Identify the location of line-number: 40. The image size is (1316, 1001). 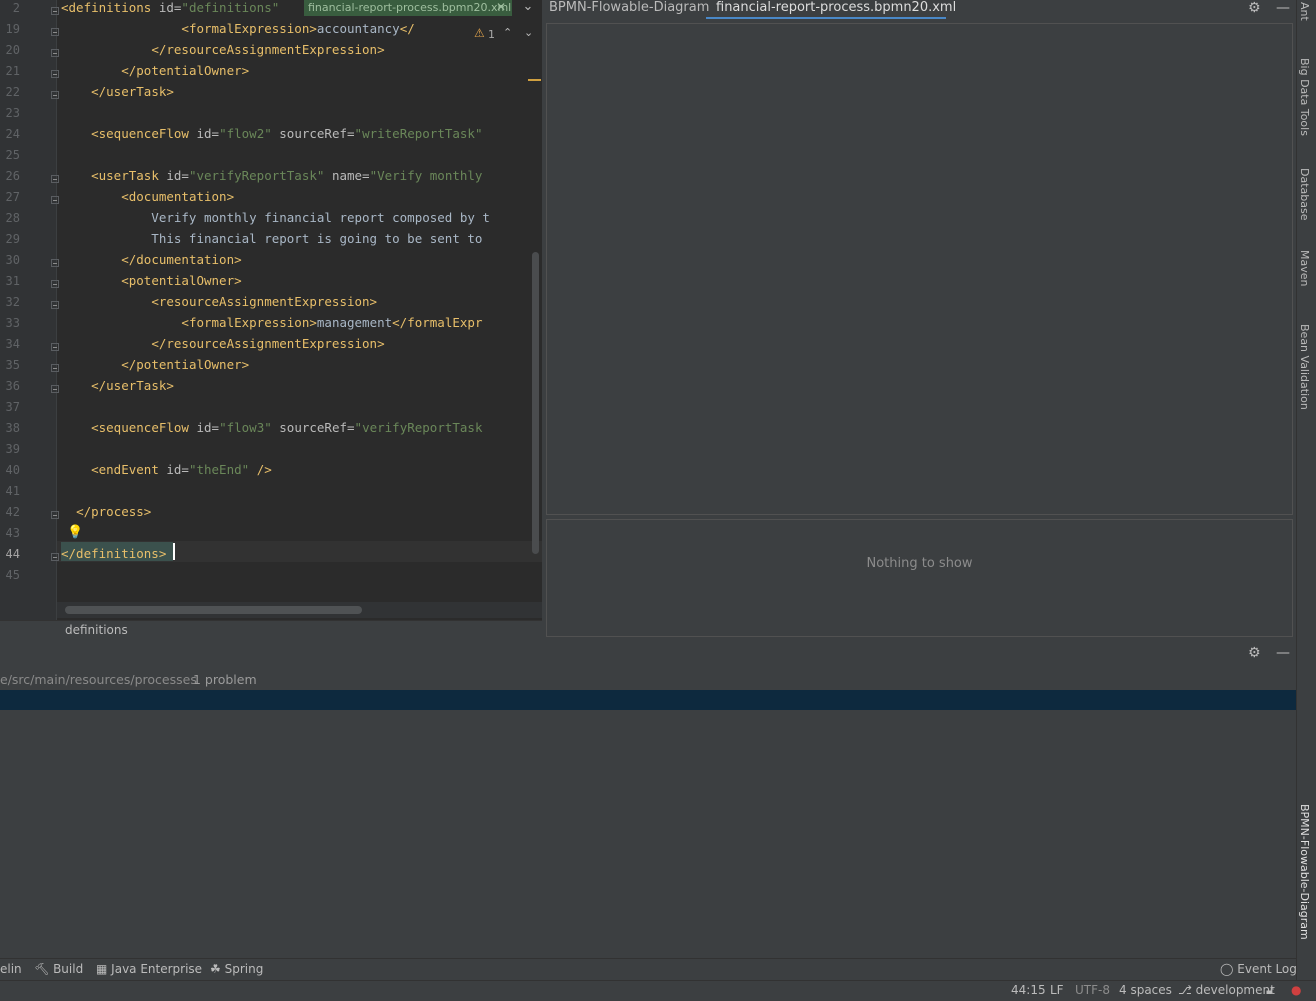
(10, 470).